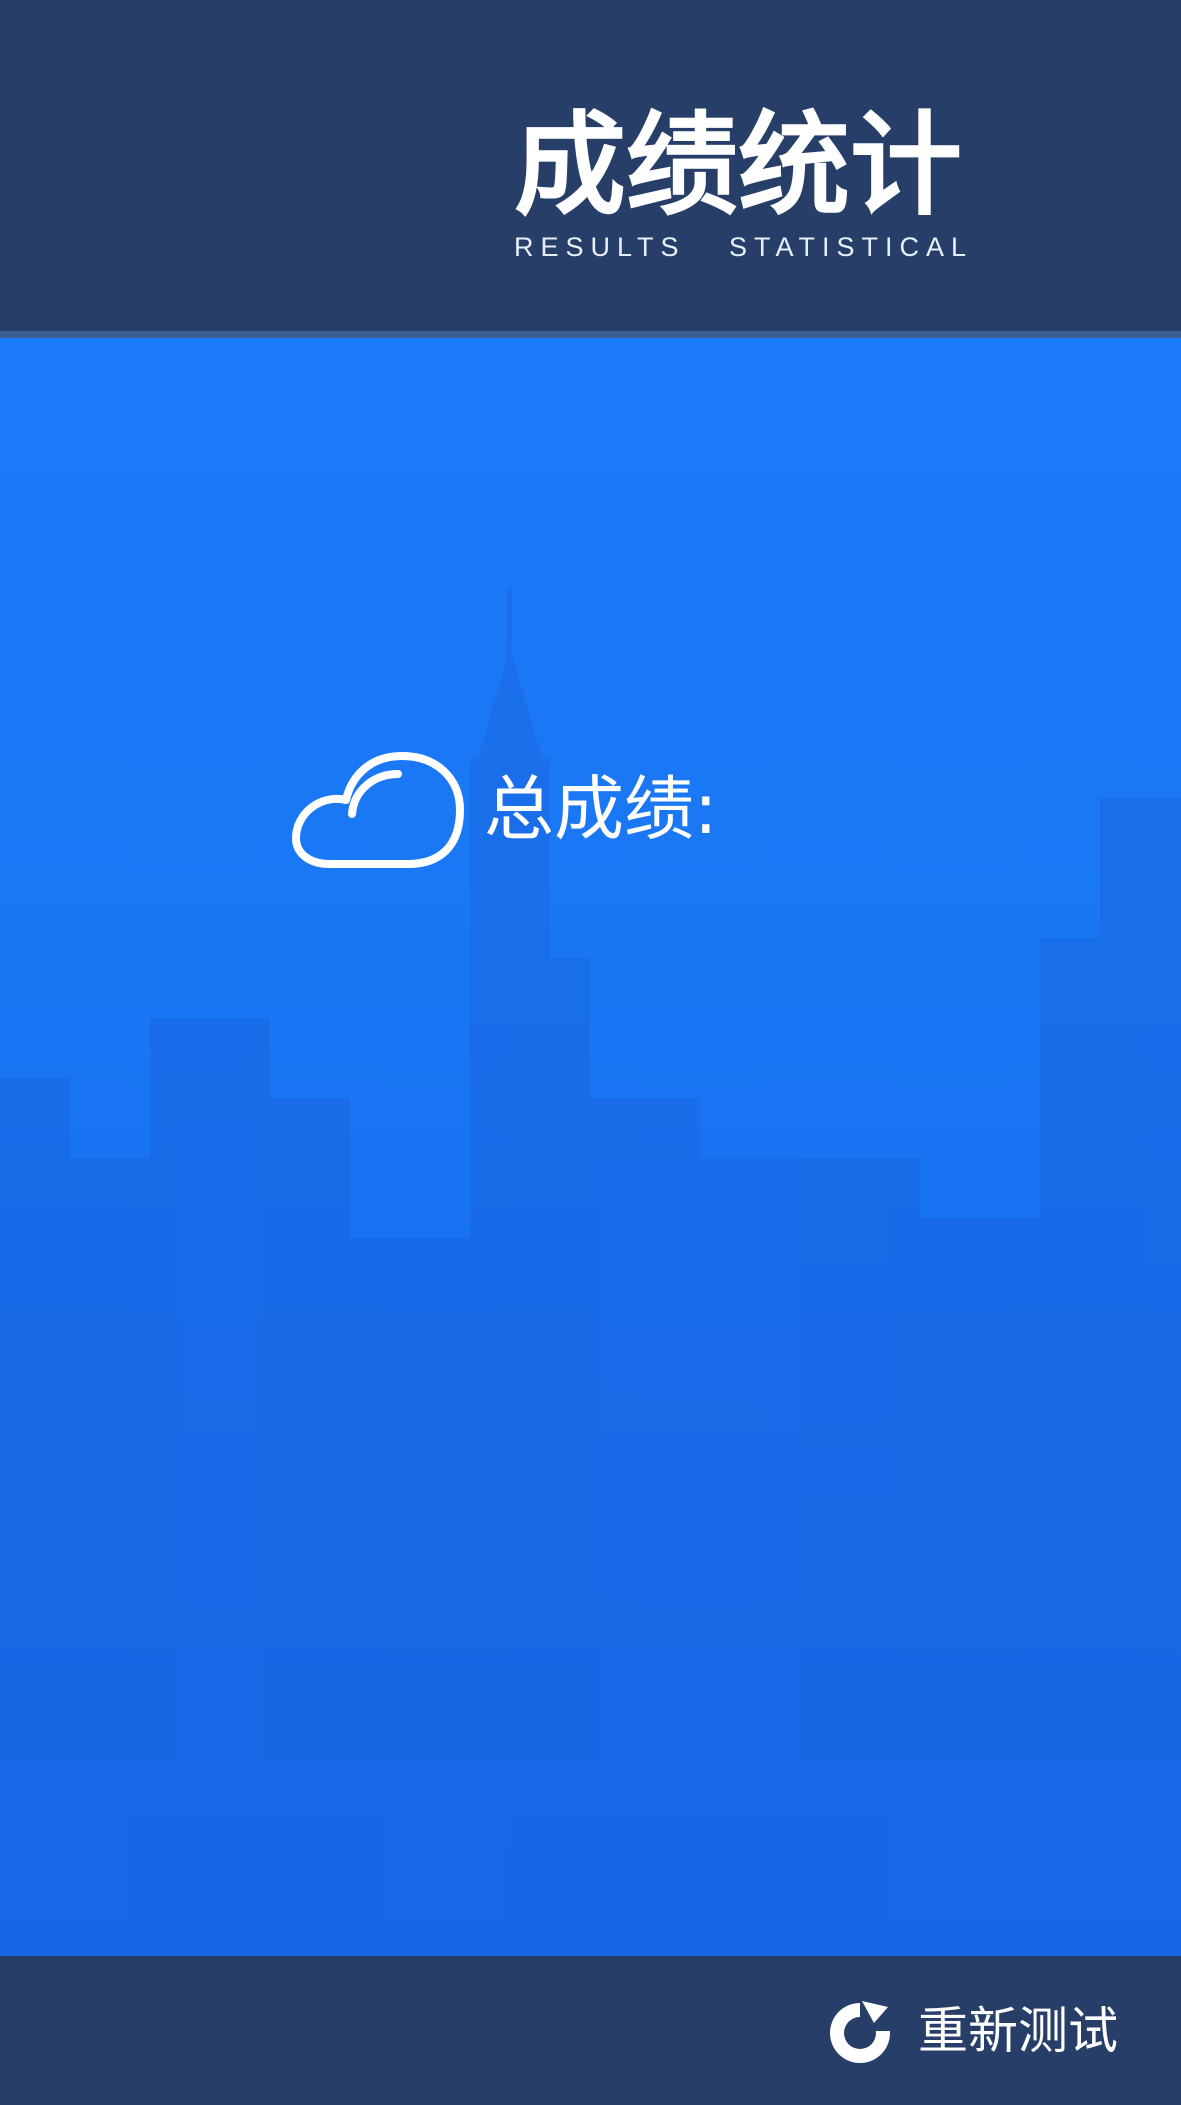 Image resolution: width=1181 pixels, height=2105 pixels. Describe the element at coordinates (738, 166) in the screenshot. I see `page-title: 成绩统计` at that location.